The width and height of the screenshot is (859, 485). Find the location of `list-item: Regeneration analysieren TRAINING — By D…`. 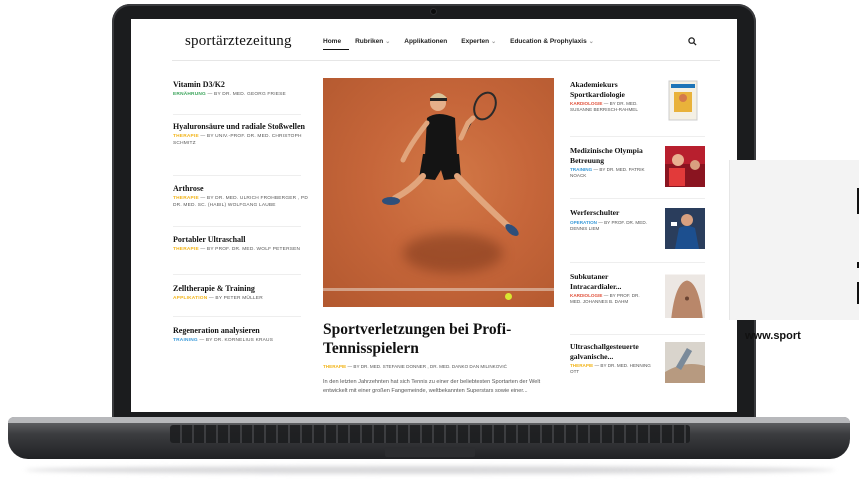

list-item: Regeneration analysieren TRAINING — By D… is located at coordinates (240, 335).